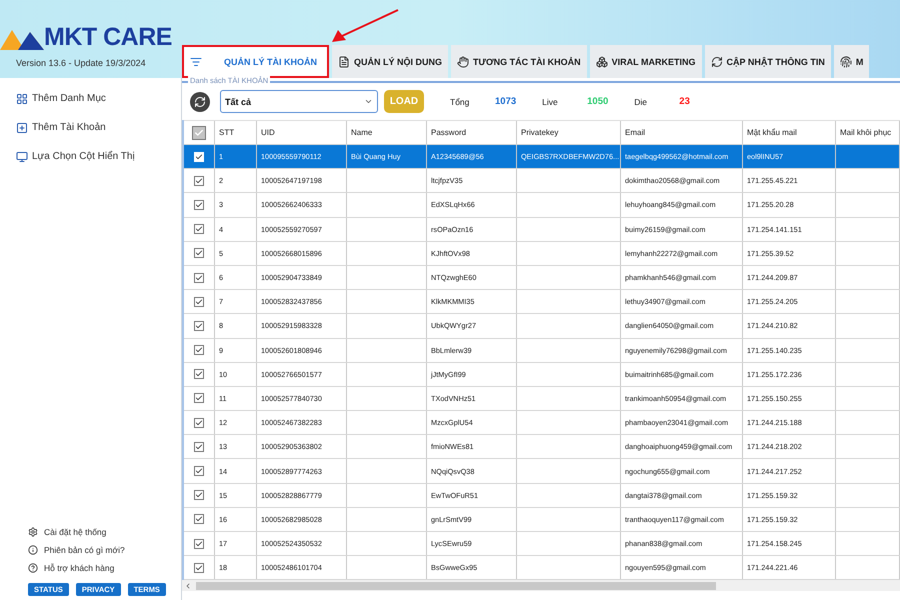 This screenshot has height=600, width=900. I want to click on column-header: Mật khẩu mail, so click(789, 132).